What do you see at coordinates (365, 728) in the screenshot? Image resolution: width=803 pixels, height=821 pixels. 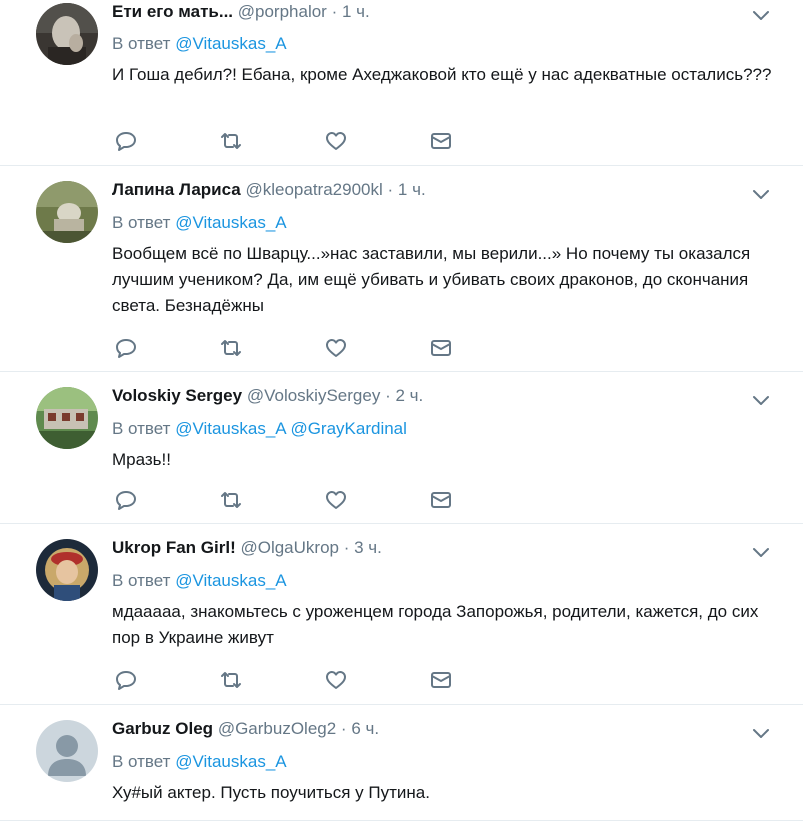 I see `timestamp: 6 ч.` at bounding box center [365, 728].